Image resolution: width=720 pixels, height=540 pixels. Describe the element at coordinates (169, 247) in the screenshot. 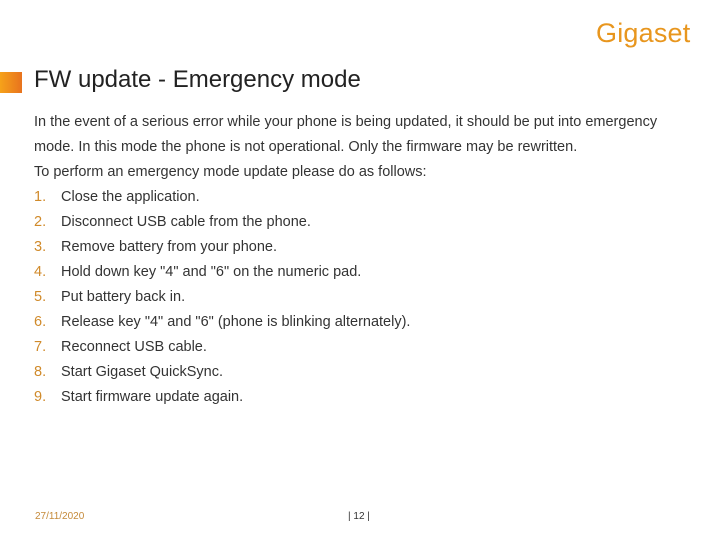

I see `step-text: Remove battery from your phone.` at that location.